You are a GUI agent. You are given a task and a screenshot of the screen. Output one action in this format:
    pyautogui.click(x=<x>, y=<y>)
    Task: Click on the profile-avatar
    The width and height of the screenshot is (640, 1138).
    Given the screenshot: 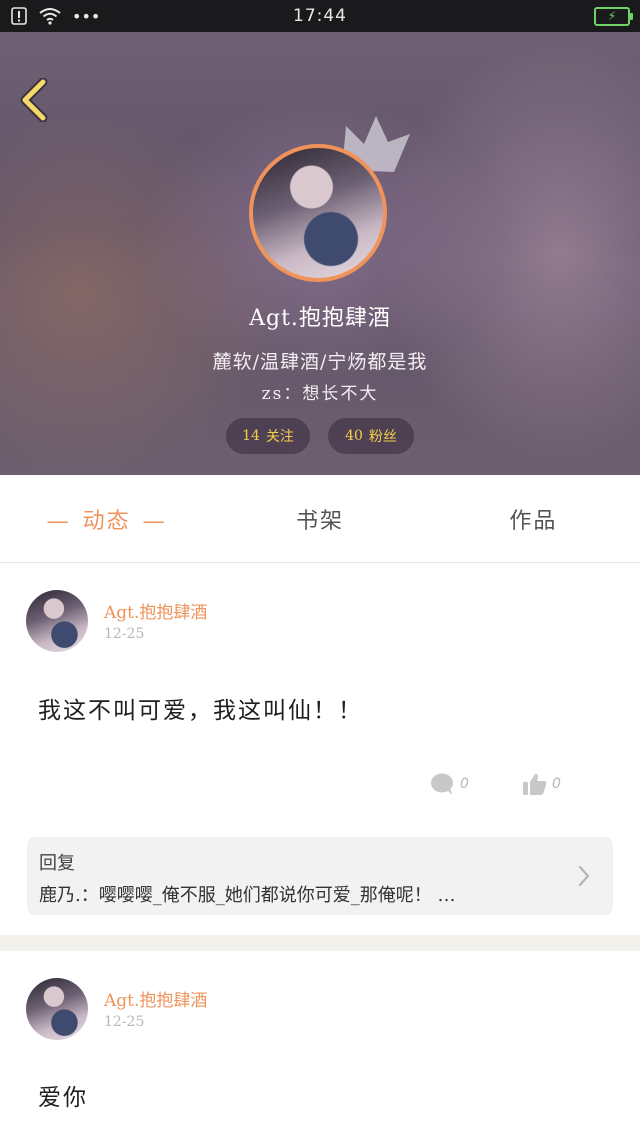 What is the action you would take?
    pyautogui.click(x=318, y=213)
    